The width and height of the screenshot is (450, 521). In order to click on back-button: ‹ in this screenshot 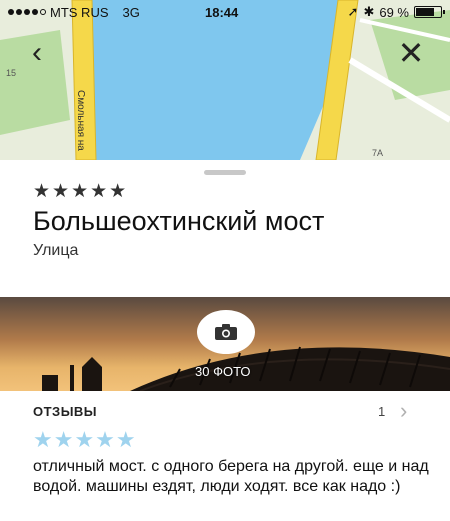, I will do `click(37, 55)`.